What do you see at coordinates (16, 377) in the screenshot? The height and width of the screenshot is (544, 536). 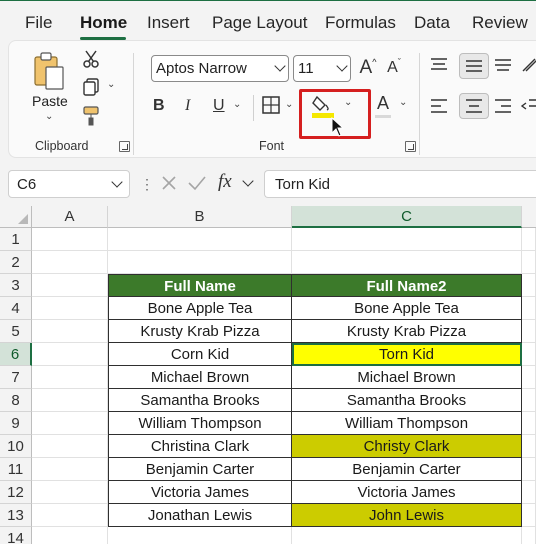 I see `row-header-7: 7` at bounding box center [16, 377].